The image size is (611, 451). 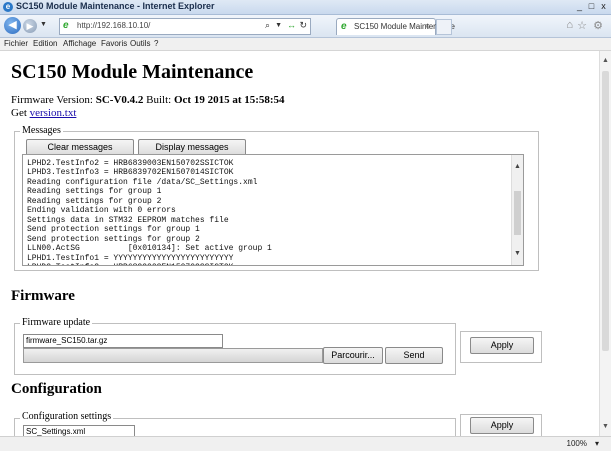 What do you see at coordinates (79, 430) in the screenshot?
I see `configuration-file-field: SC_Settings.xml` at bounding box center [79, 430].